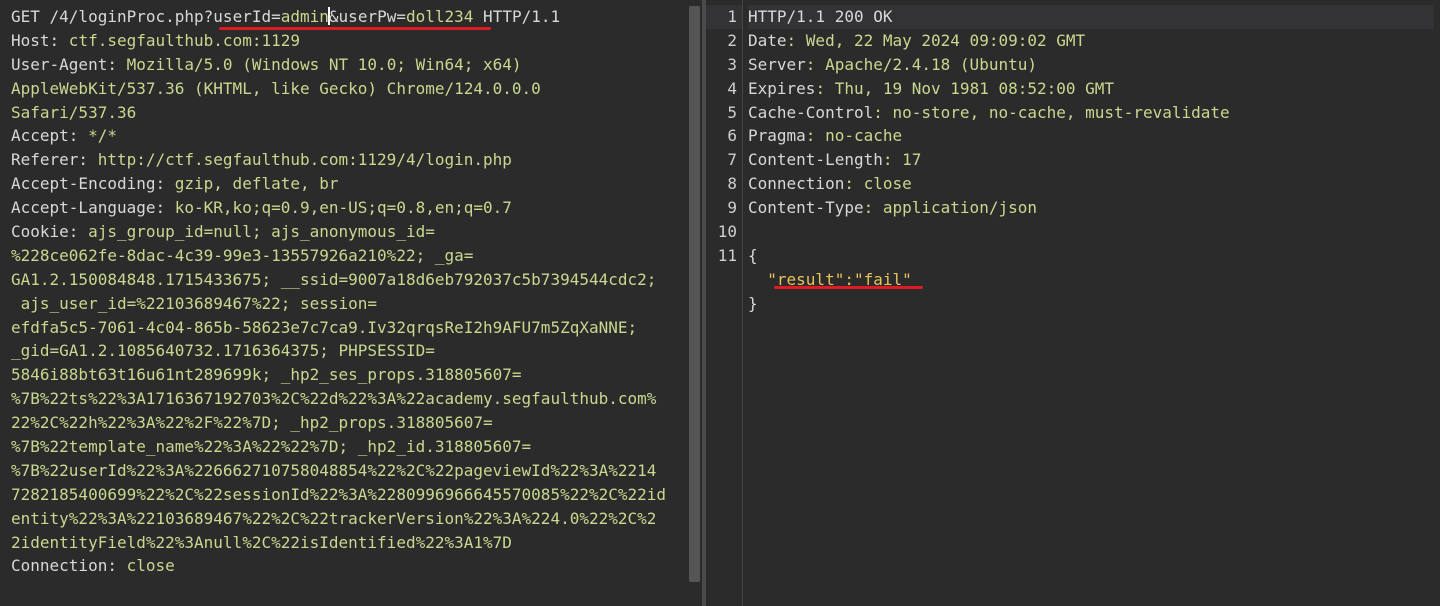  I want to click on request-token: &, so click(333, 16).